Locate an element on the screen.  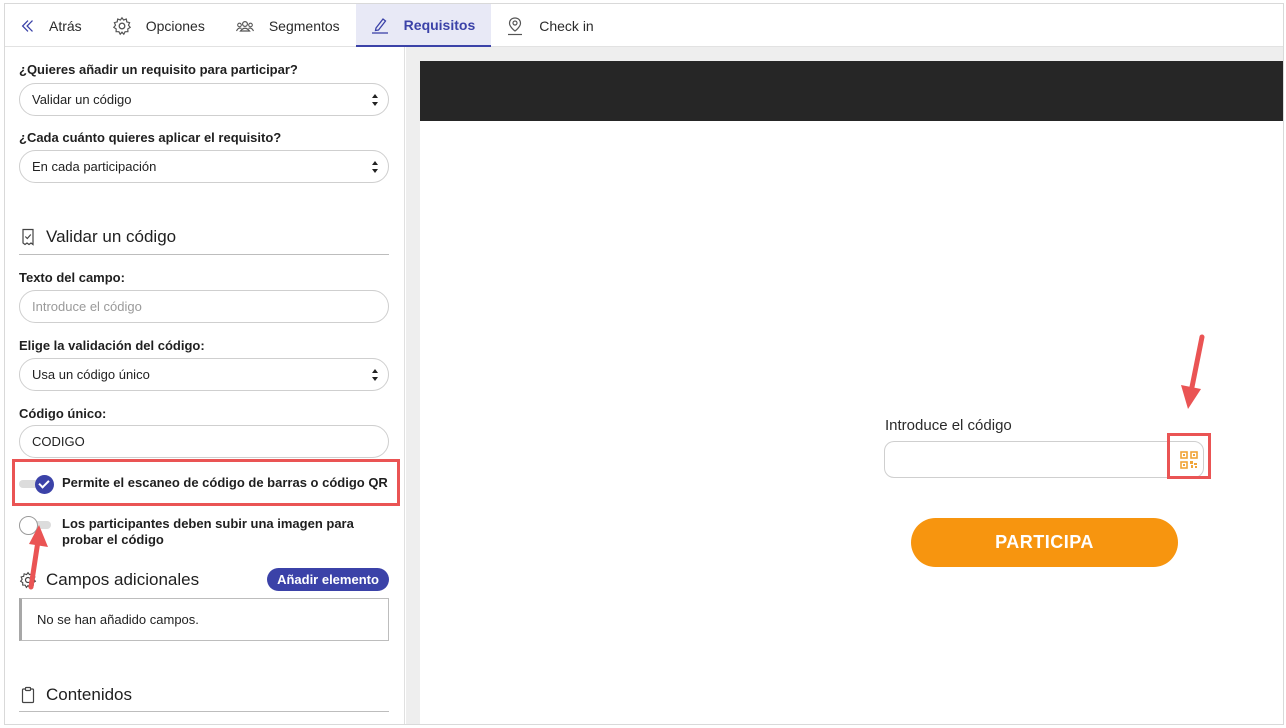
no-fields-text: No se han añadido campos. is located at coordinates (118, 619).